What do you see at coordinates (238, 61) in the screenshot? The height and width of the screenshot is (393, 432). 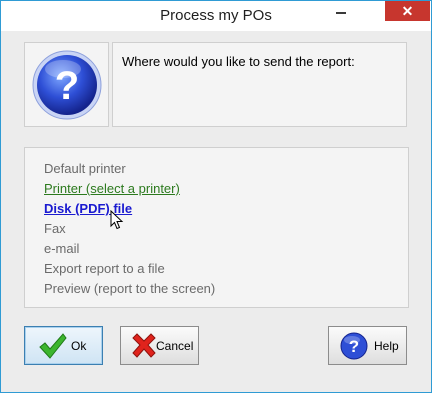 I see `prompt-text: Where would you like to send the report:` at bounding box center [238, 61].